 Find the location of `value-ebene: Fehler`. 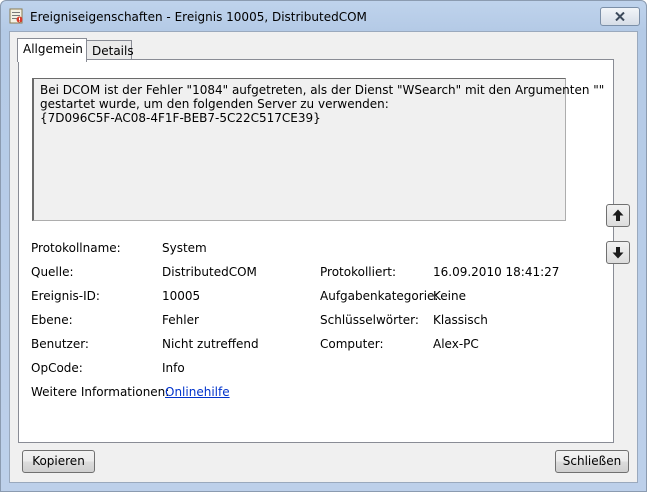

value-ebene: Fehler is located at coordinates (180, 320).